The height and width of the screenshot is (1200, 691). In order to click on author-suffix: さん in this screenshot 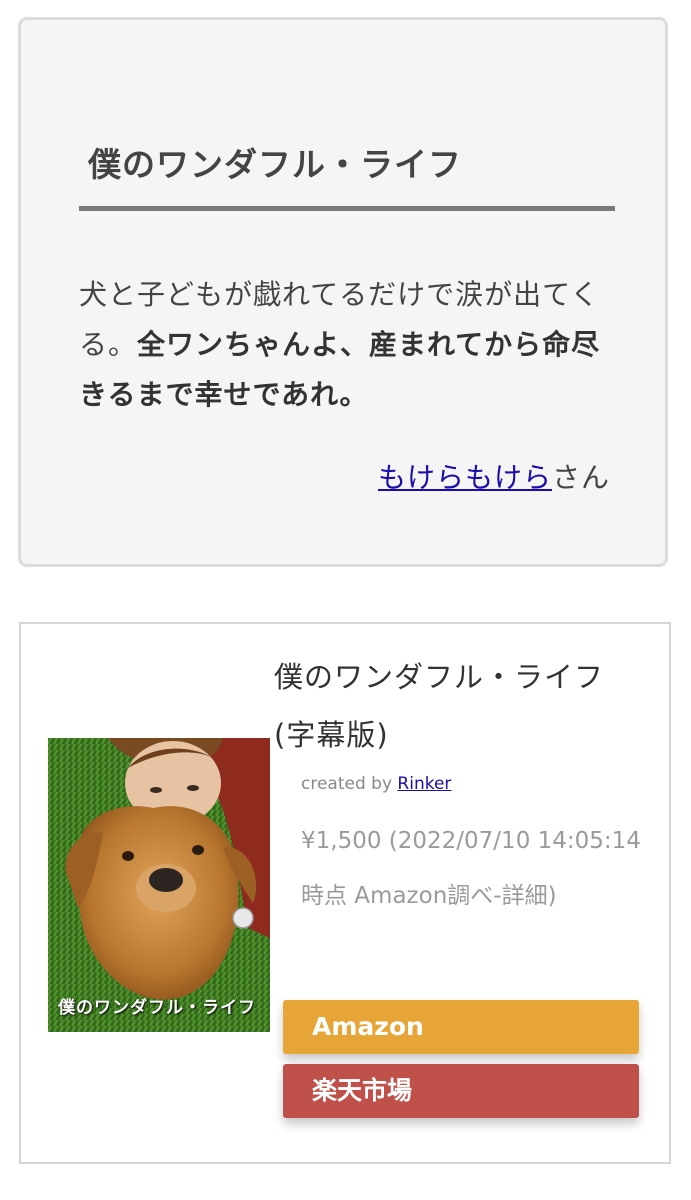, I will do `click(580, 477)`.